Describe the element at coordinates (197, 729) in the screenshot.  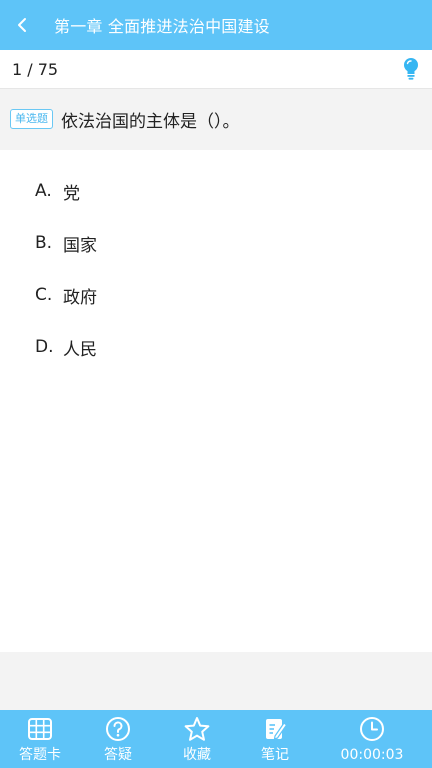
I see `star-icon` at that location.